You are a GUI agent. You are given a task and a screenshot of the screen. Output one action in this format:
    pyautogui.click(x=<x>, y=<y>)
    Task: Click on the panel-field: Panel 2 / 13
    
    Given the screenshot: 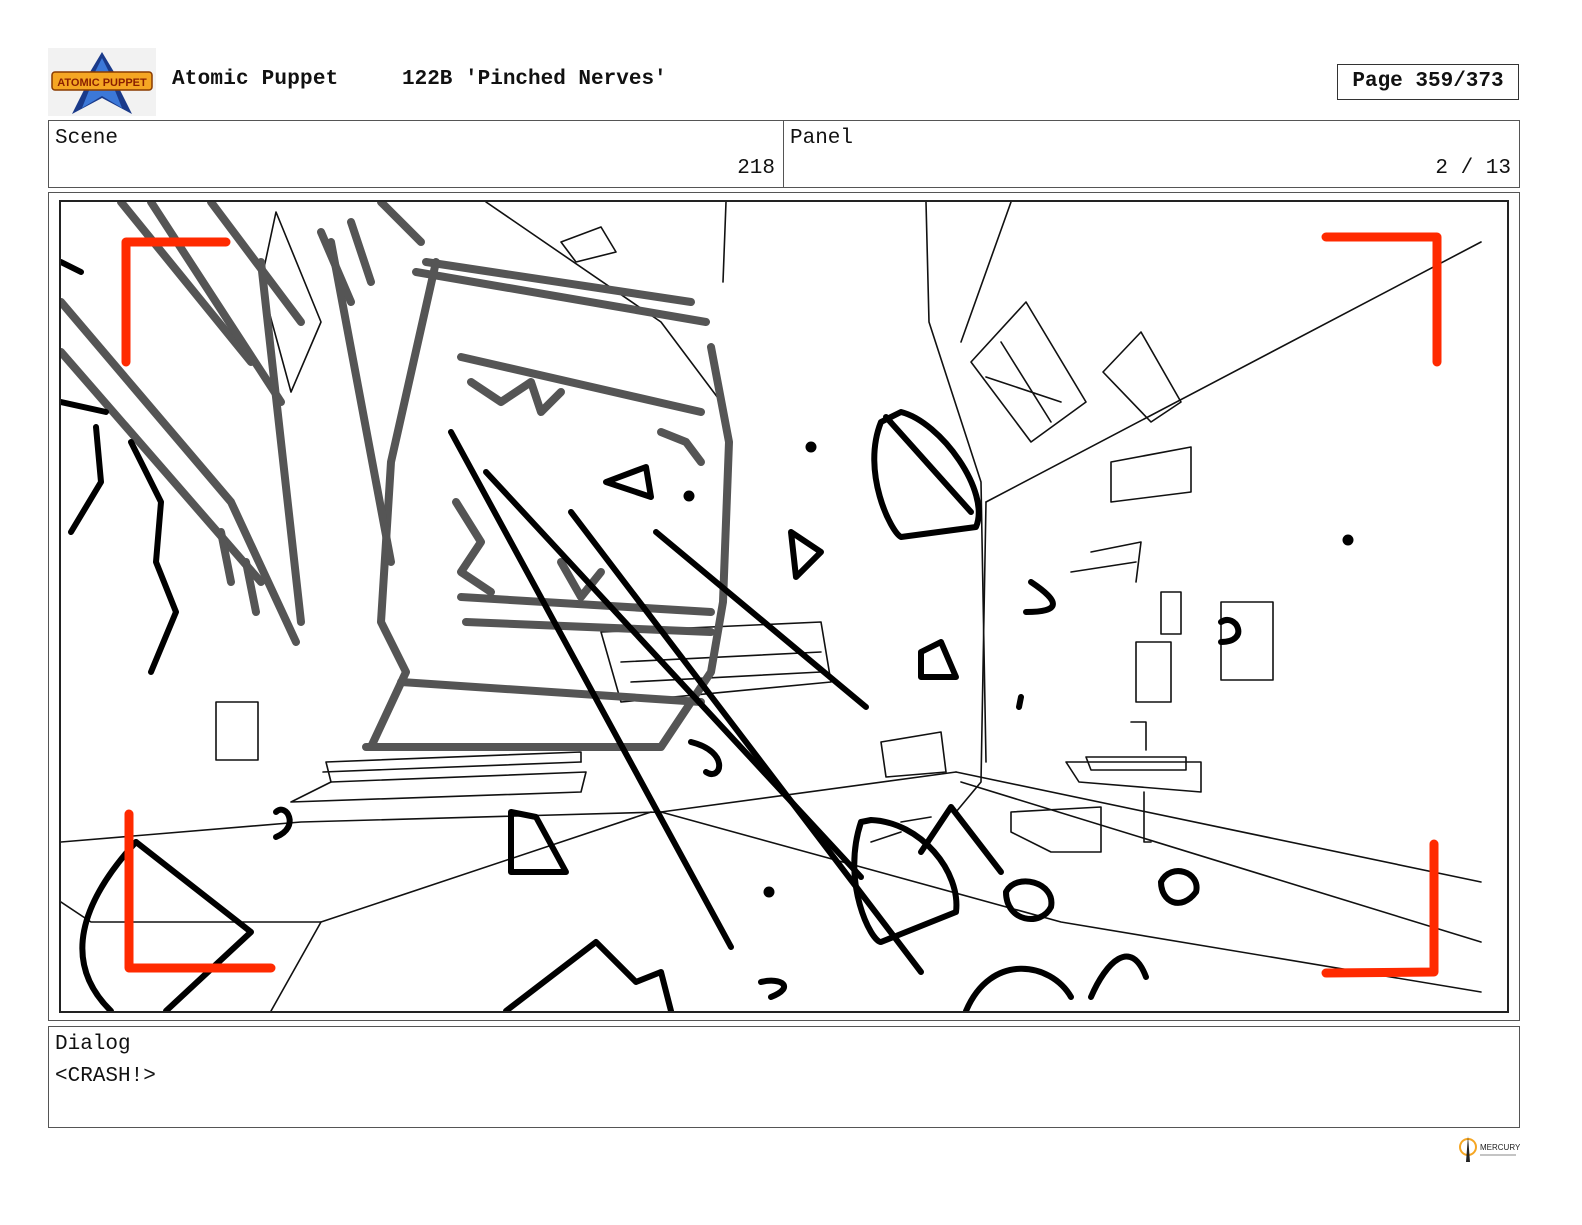 What is the action you would take?
    pyautogui.click(x=1151, y=154)
    